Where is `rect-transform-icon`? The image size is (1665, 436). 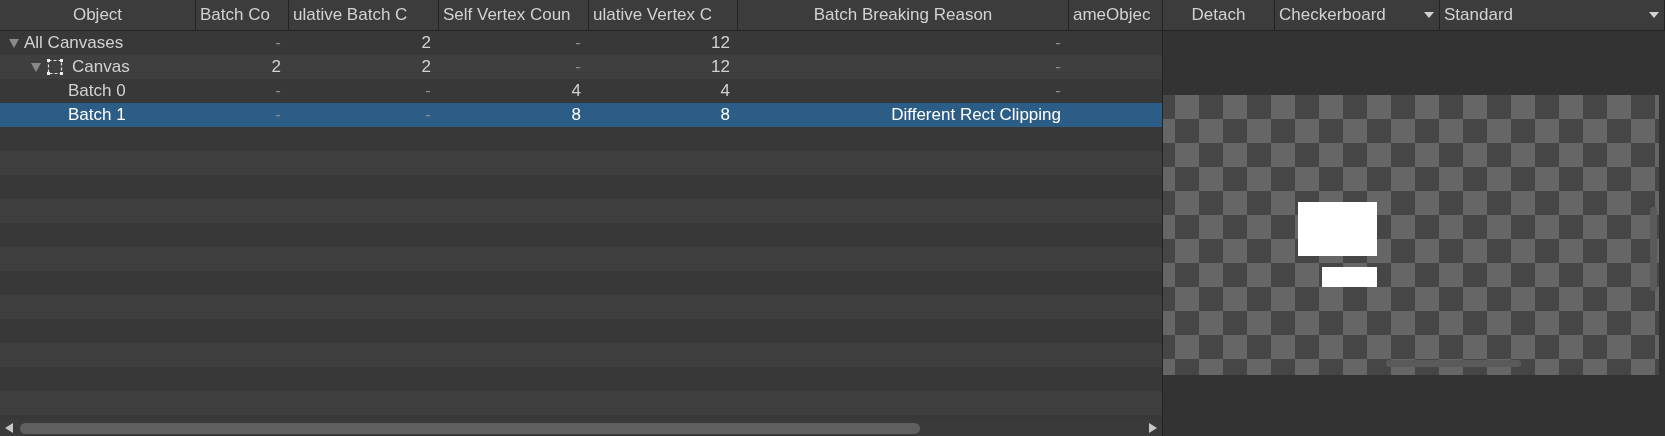 rect-transform-icon is located at coordinates (55, 67).